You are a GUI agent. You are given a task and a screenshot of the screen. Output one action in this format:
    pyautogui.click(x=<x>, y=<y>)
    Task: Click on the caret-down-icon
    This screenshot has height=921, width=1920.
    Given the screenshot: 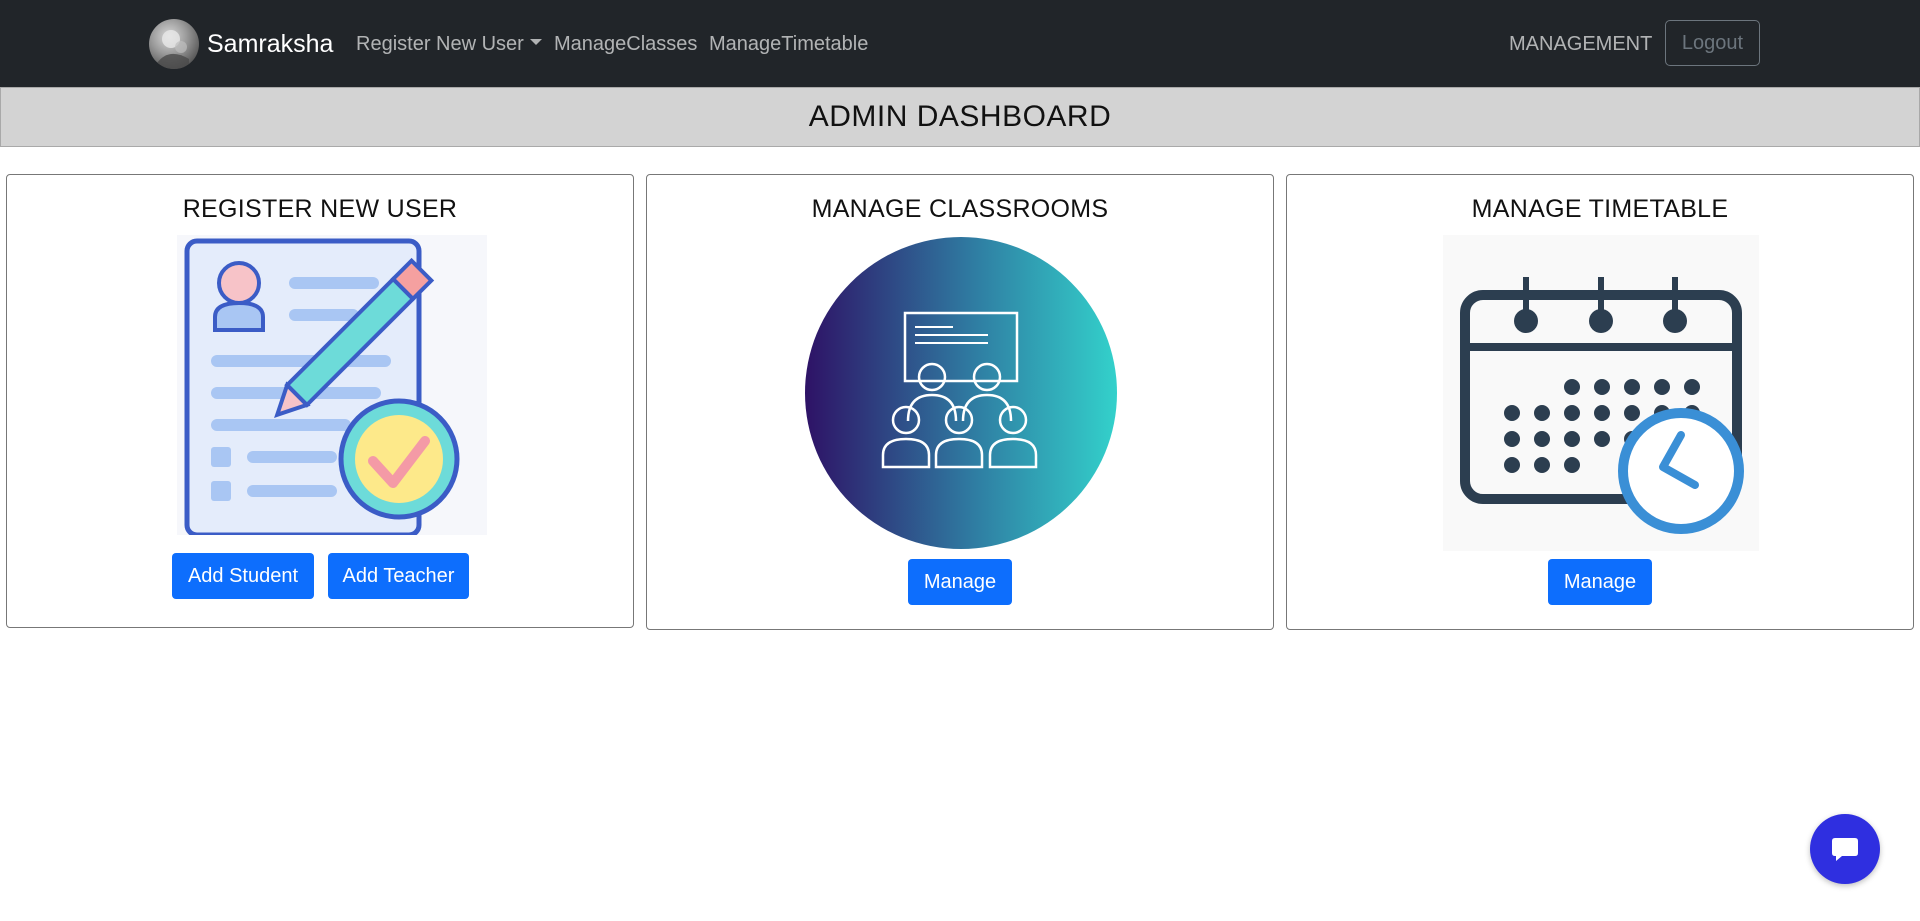 What is the action you would take?
    pyautogui.click(x=535, y=41)
    